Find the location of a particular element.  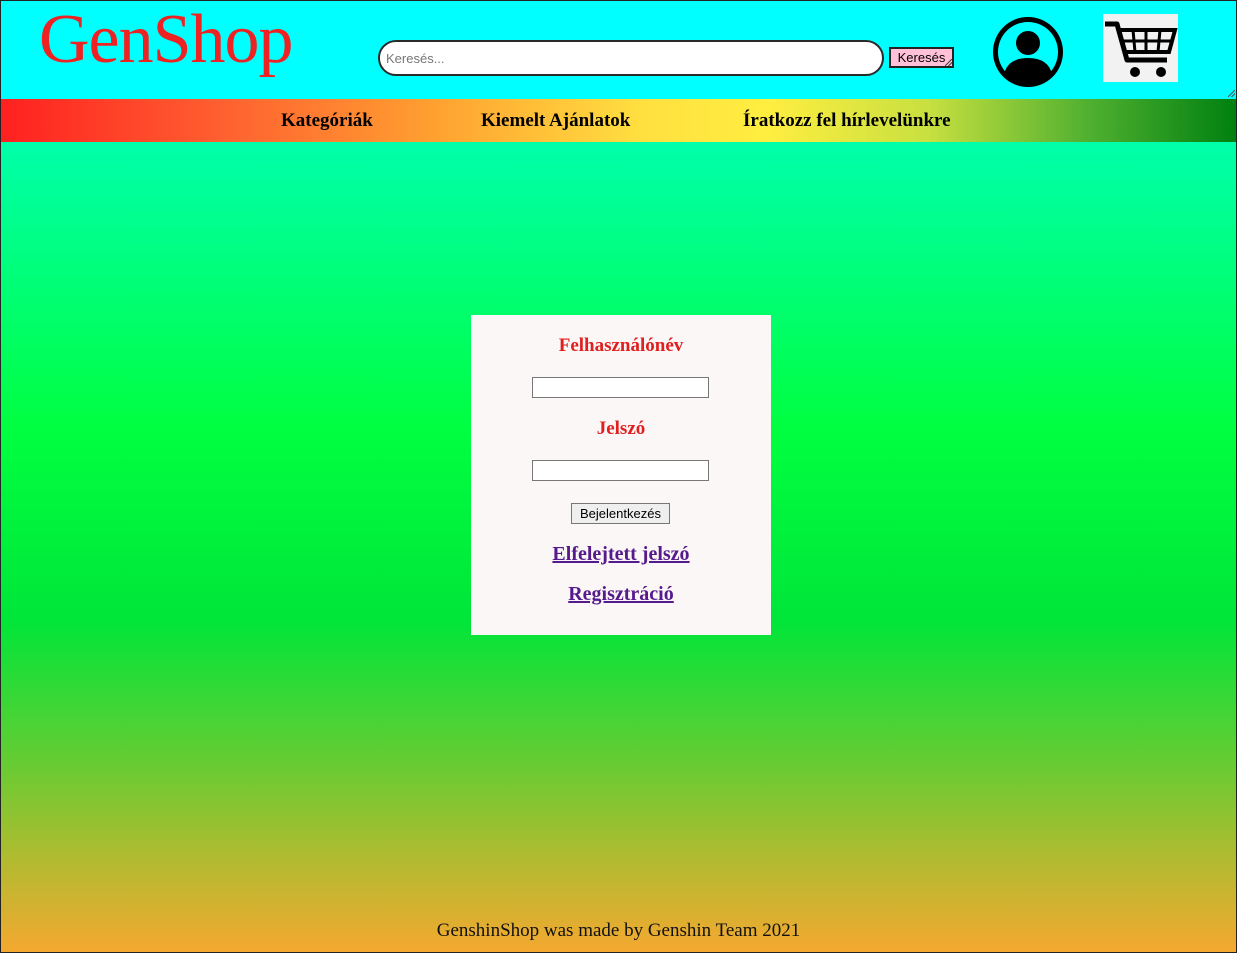

site-header: GenShop Keresés is located at coordinates (618, 49).